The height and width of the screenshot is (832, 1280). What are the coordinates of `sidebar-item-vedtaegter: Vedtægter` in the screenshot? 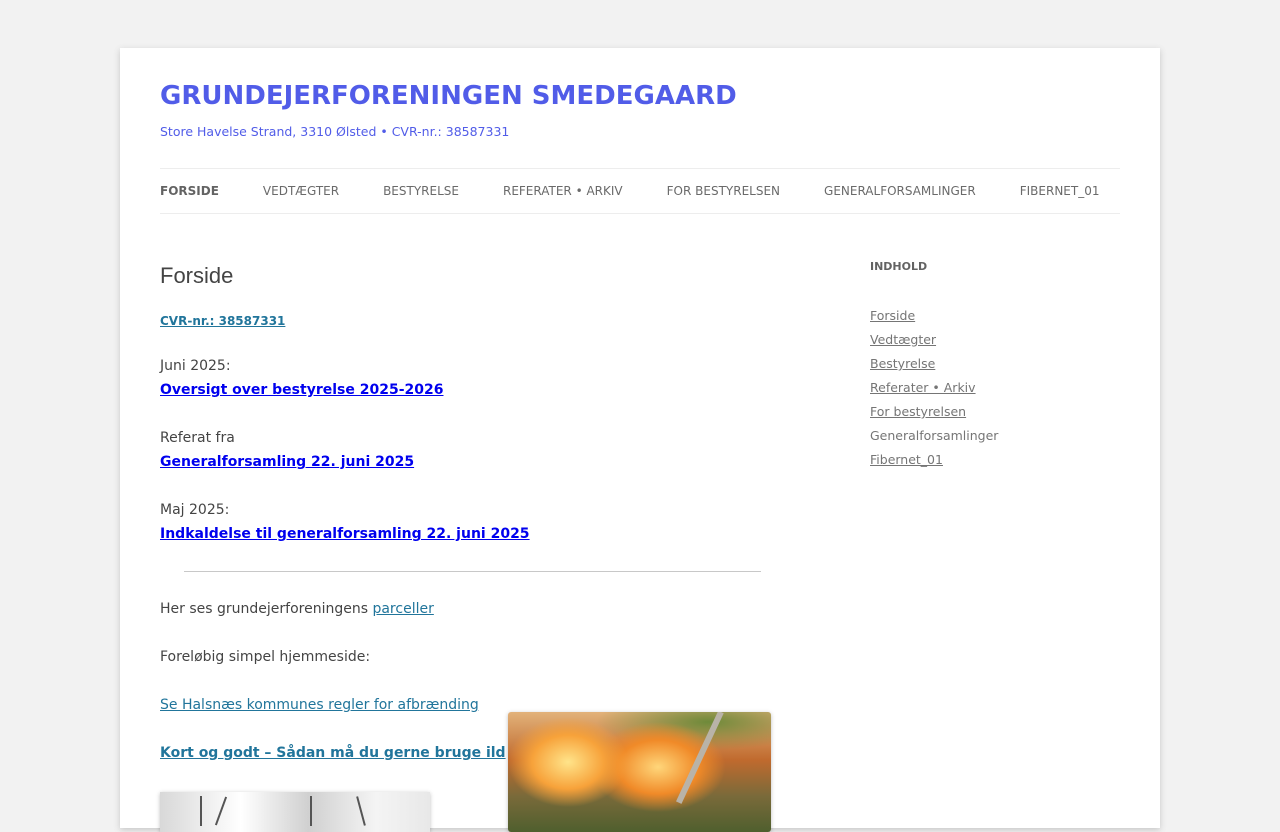 It's located at (995, 340).